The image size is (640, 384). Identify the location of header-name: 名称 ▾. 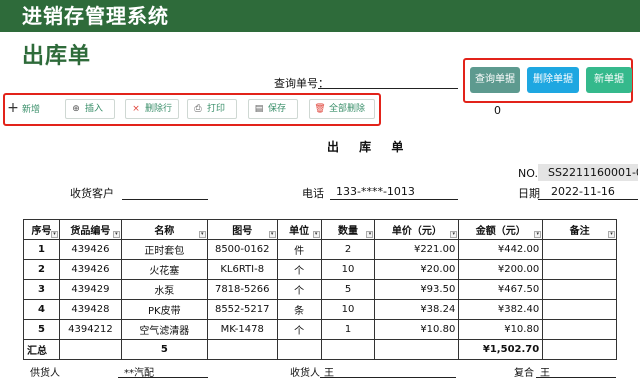
(164, 229).